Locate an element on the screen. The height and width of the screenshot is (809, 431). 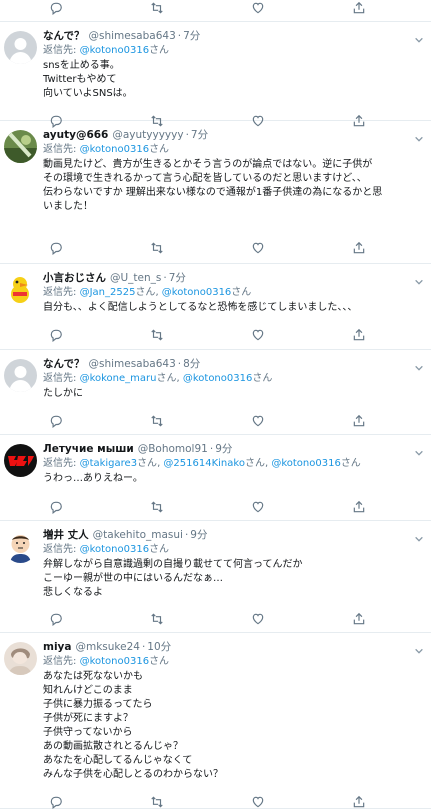
tweet-text-line: あなたは死なないかも is located at coordinates (93, 676).